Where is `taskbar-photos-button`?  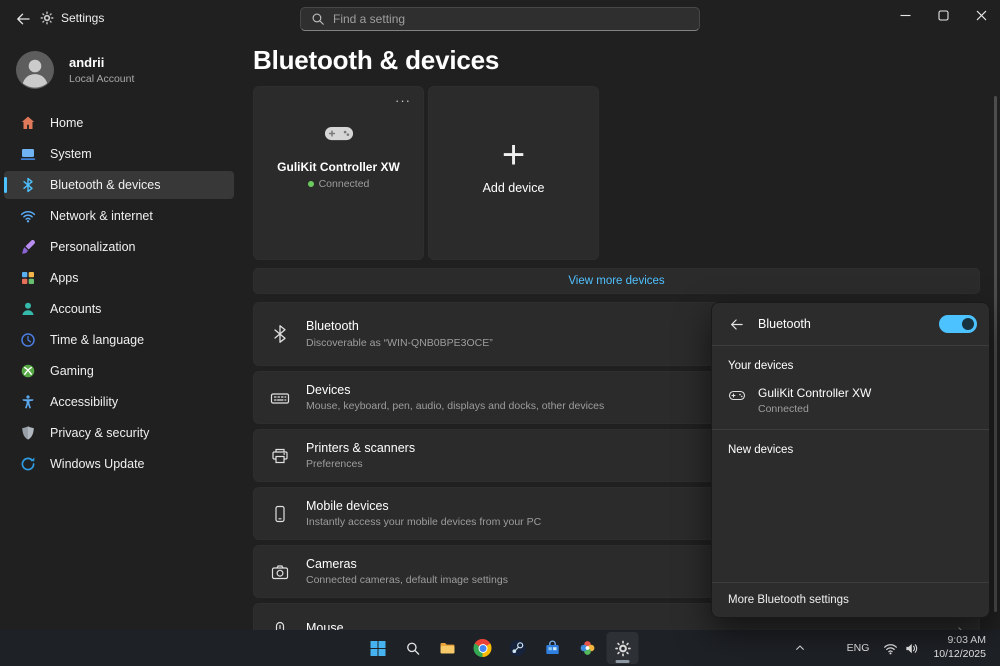
taskbar-photos-button is located at coordinates (588, 648).